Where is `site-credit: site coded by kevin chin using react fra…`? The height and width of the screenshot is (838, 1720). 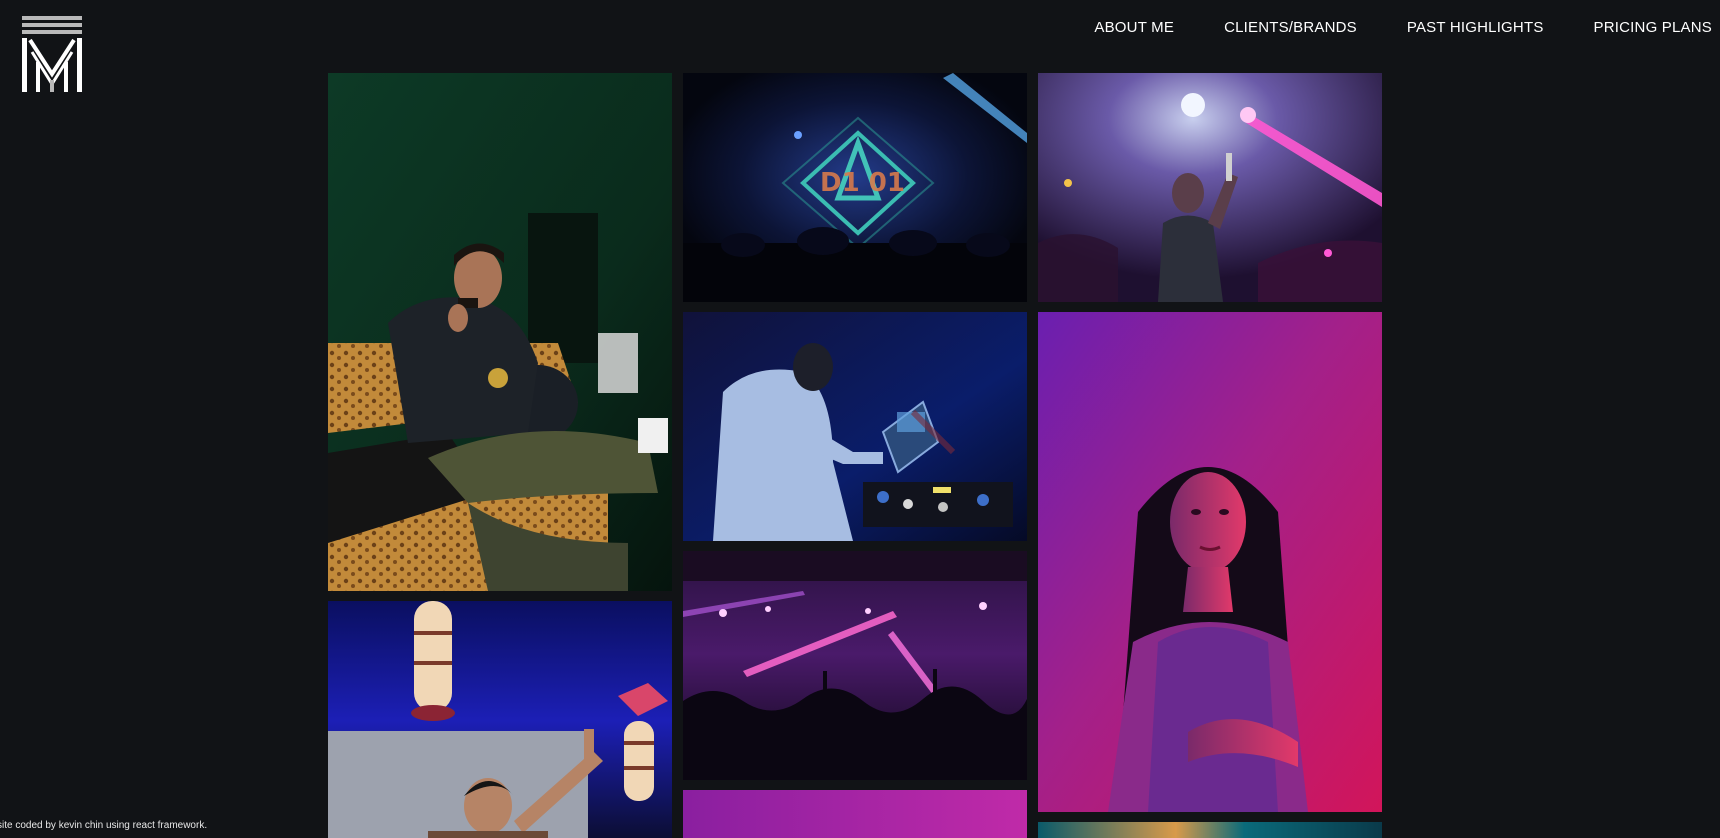
site-credit: site coded by kevin chin using react fra… is located at coordinates (104, 825).